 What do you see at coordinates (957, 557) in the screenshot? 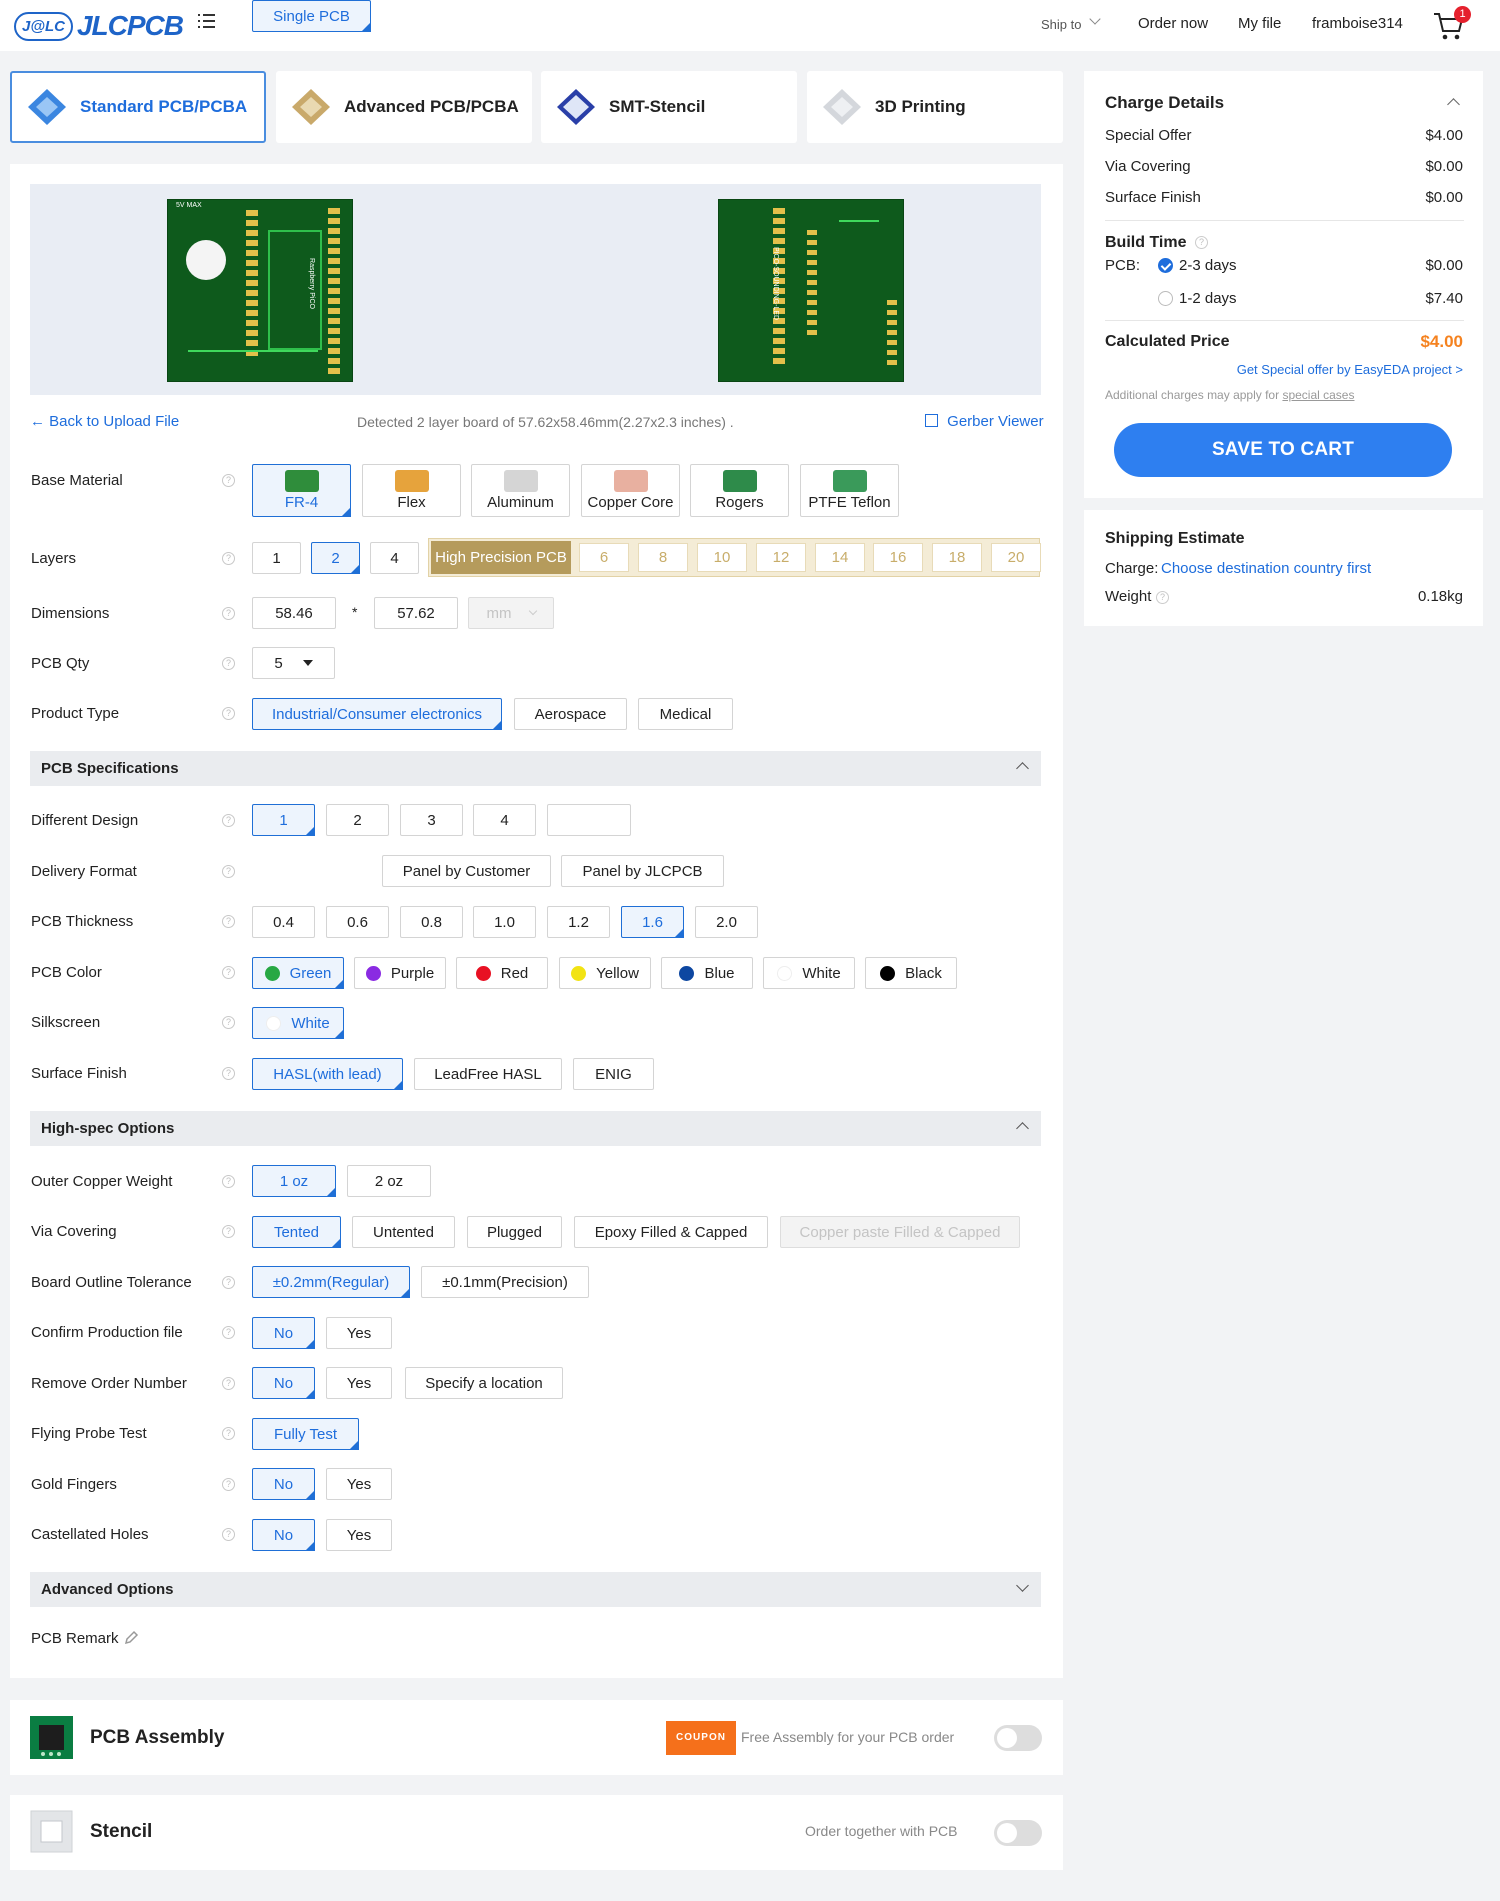
I see `layers-option-18: 18` at bounding box center [957, 557].